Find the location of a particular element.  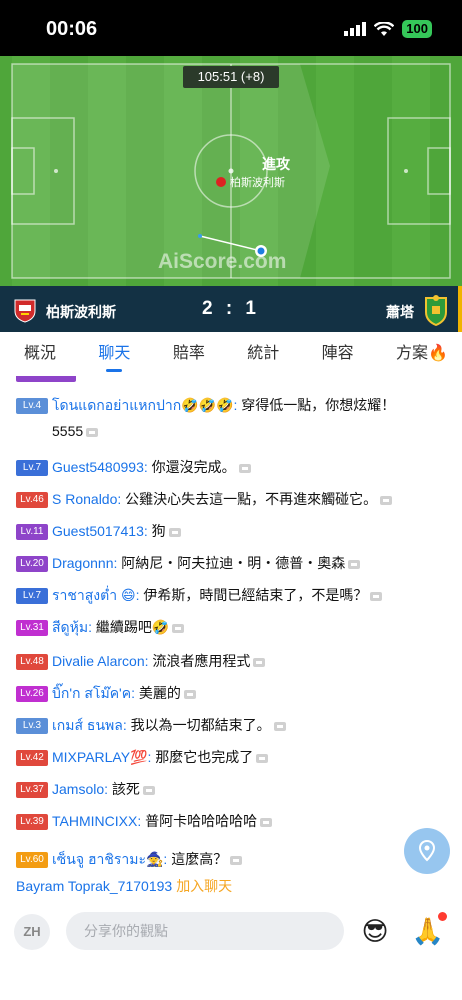

chat-text: 狗 is located at coordinates (158, 531).